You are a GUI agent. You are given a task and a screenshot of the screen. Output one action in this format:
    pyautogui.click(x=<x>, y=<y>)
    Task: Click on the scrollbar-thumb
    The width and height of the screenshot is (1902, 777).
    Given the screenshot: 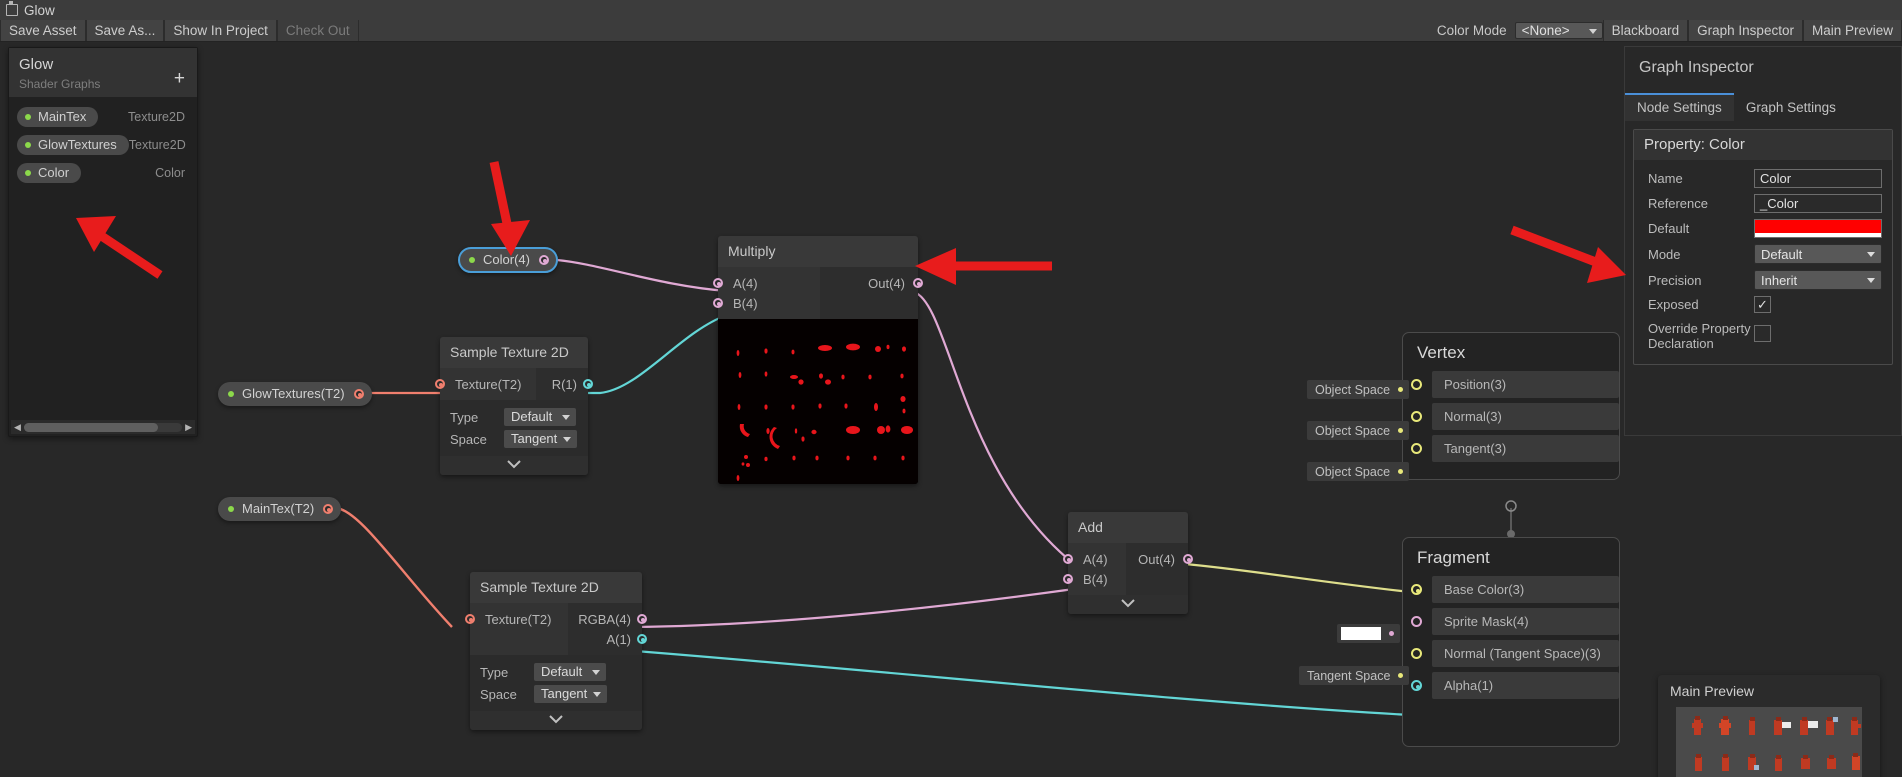 What is the action you would take?
    pyautogui.click(x=91, y=427)
    